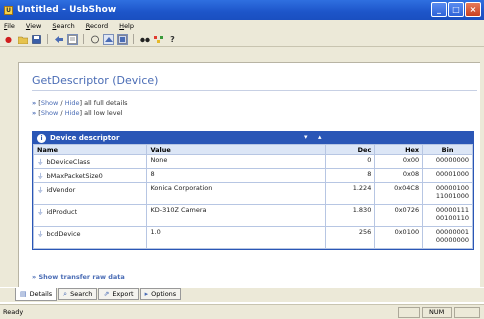  I want to click on title-bar: U Untitled - UsbShow _ □ ×, so click(242, 10).